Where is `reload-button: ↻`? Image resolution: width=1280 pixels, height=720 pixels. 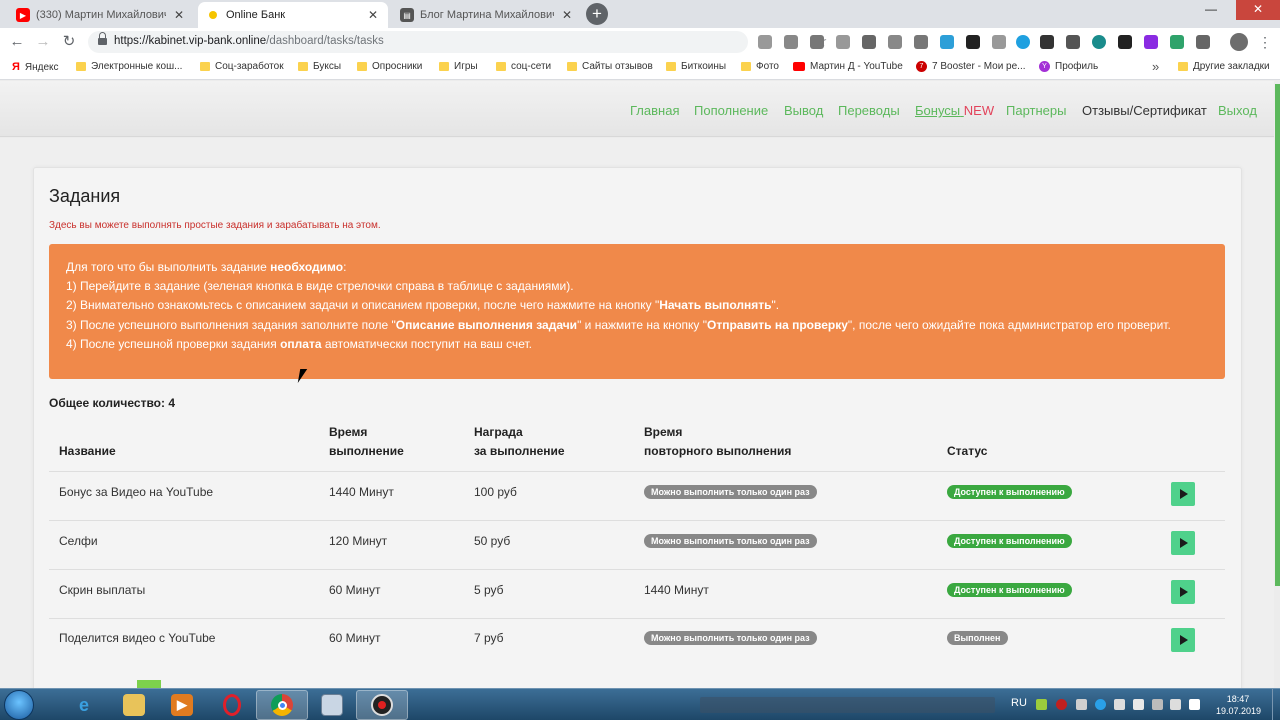
reload-button: ↻ is located at coordinates (69, 42).